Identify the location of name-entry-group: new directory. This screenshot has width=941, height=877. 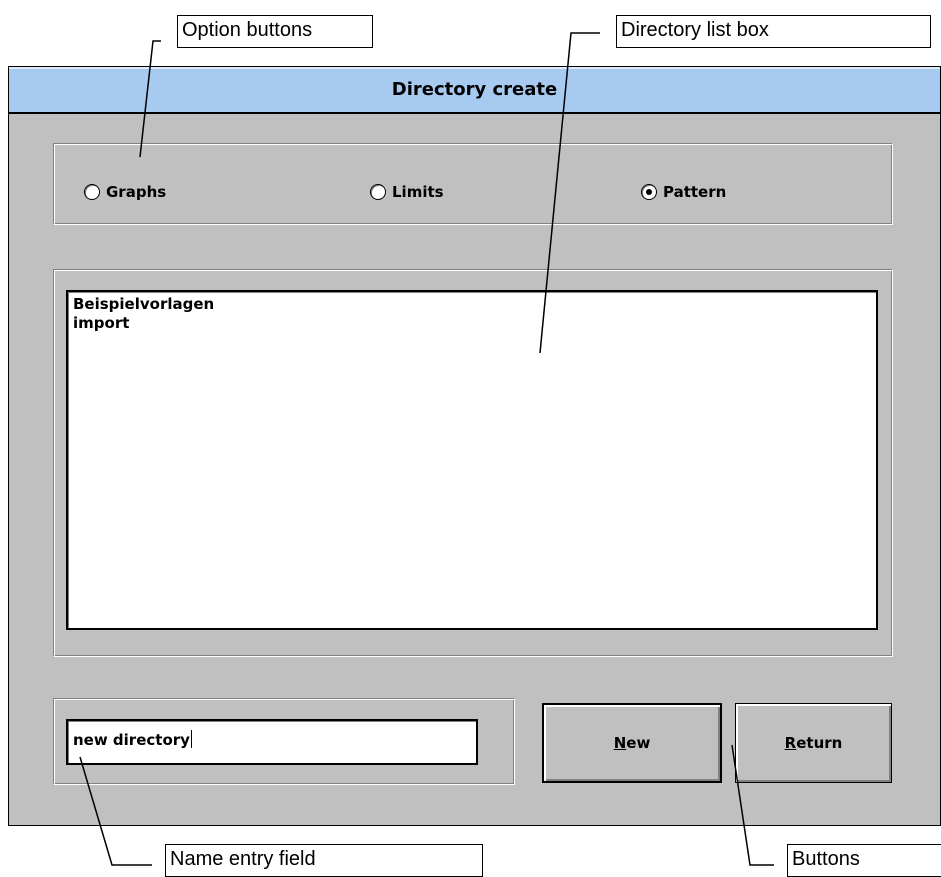
(284, 741).